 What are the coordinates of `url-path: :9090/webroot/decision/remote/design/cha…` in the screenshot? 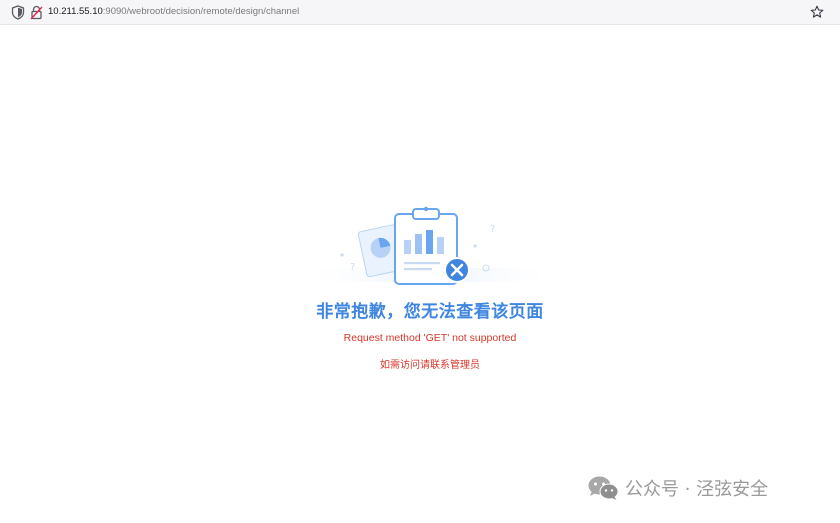 It's located at (201, 11).